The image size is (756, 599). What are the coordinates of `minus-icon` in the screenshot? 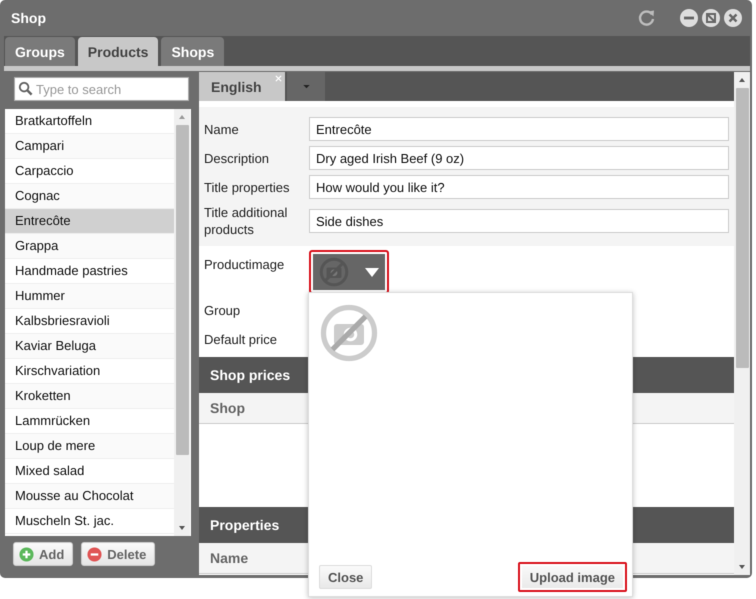 It's located at (94, 554).